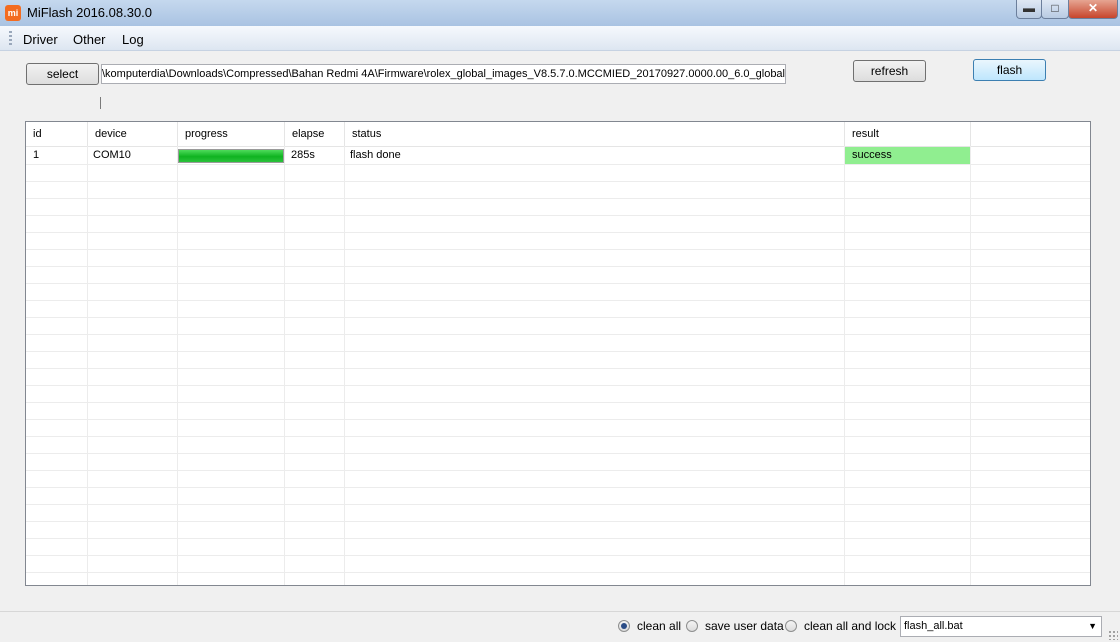 This screenshot has height=642, width=1120. Describe the element at coordinates (659, 626) in the screenshot. I see `clean-all-label: clean all` at that location.